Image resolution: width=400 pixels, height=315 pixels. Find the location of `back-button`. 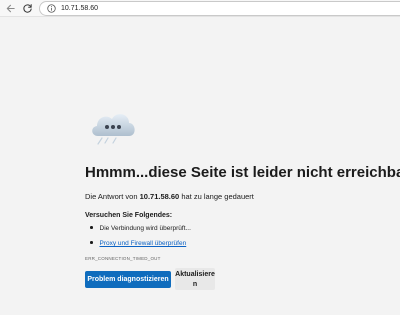

back-button is located at coordinates (10, 8).